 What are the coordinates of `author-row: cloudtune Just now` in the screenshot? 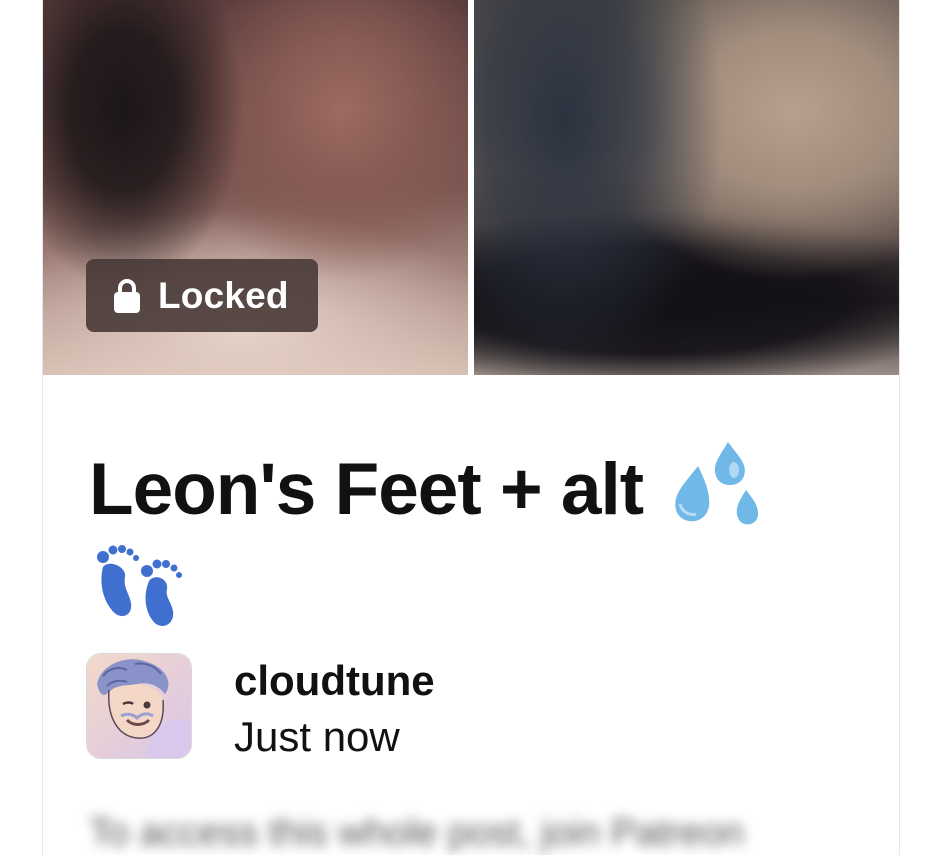 It's located at (261, 711).